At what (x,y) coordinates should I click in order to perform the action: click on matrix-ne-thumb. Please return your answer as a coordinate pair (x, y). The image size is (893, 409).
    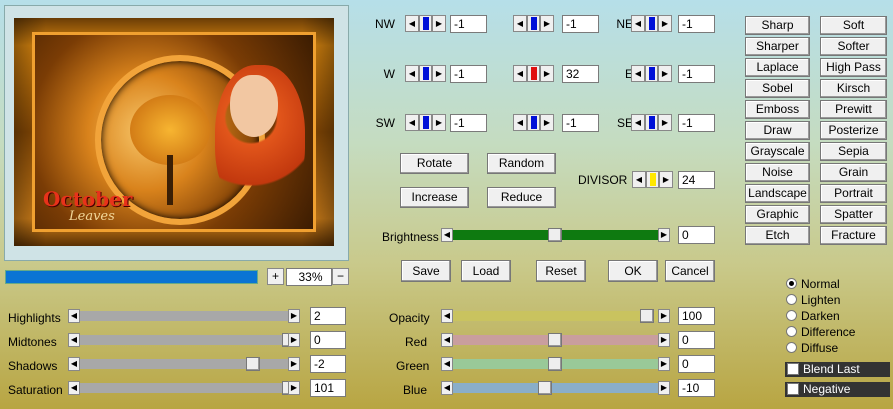
    Looking at the image, I should click on (651, 23).